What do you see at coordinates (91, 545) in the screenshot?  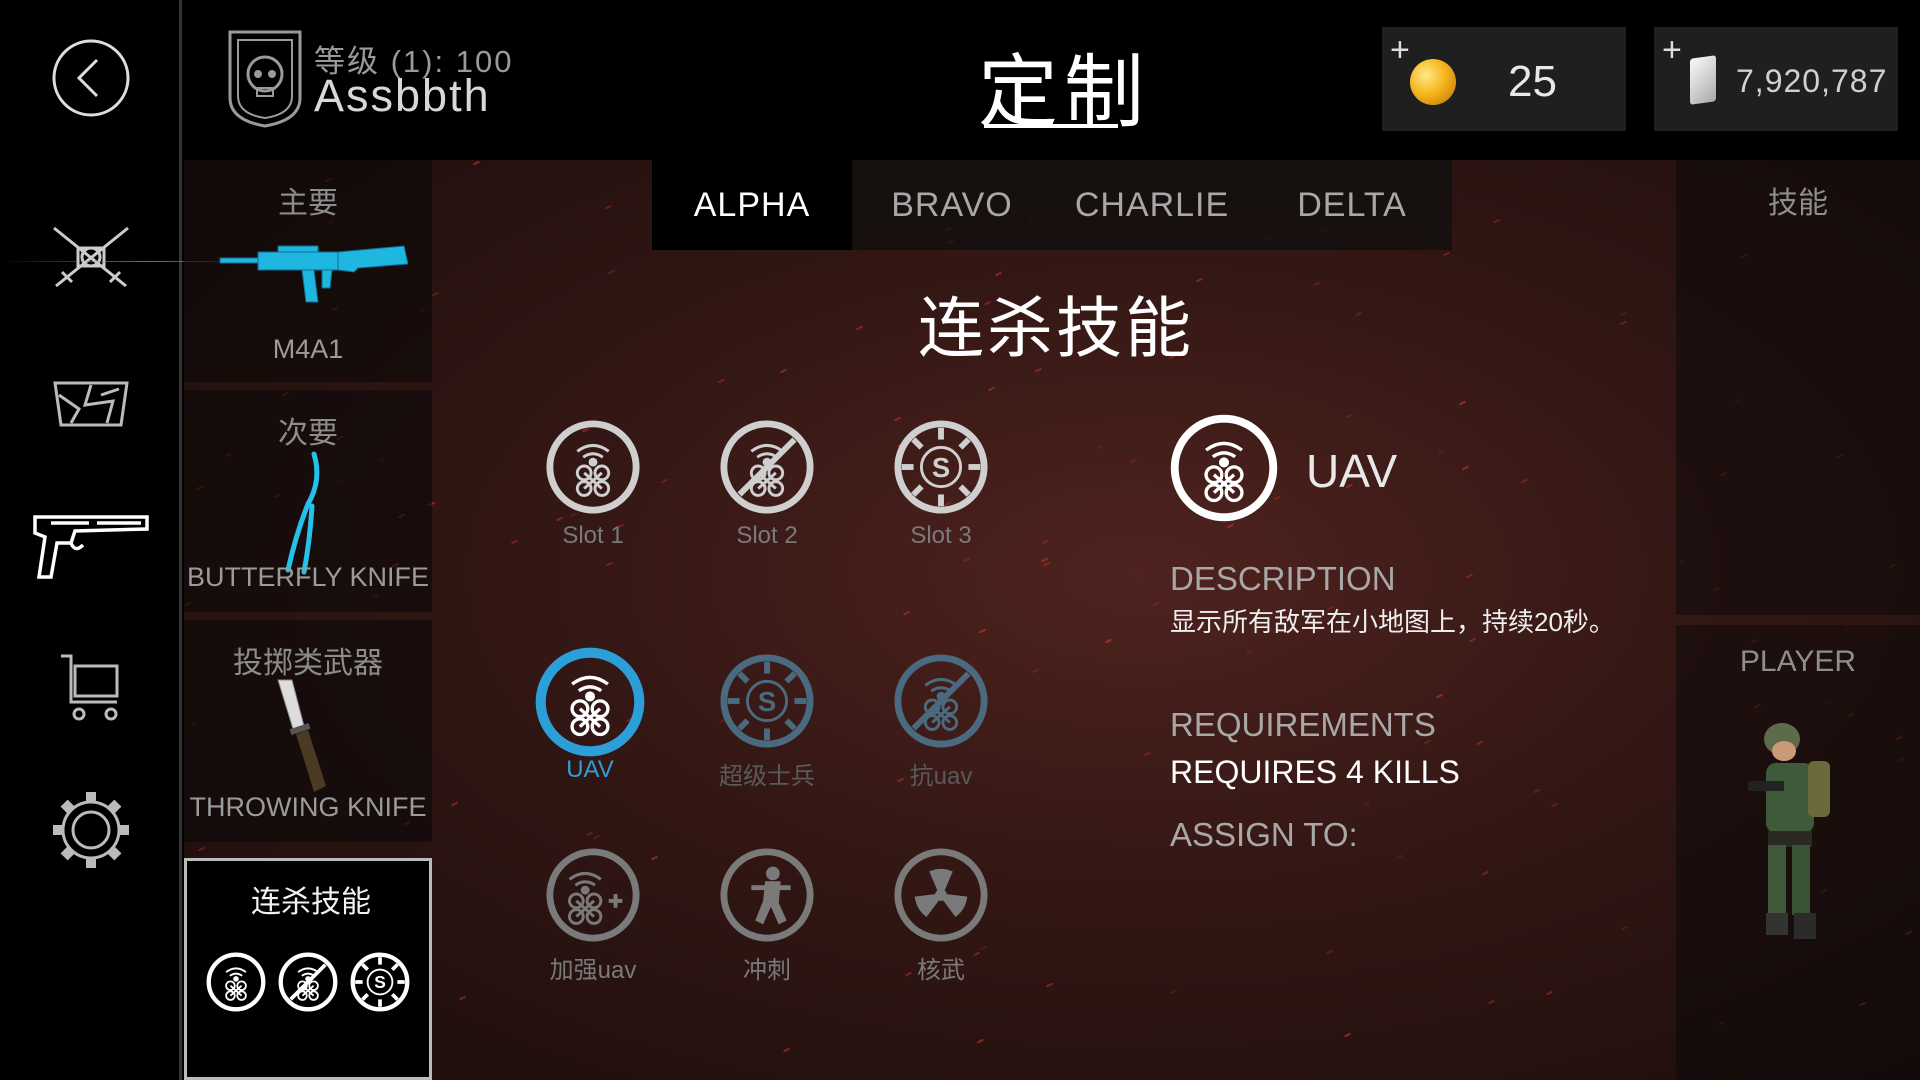 I see `nav-weapon-selected` at bounding box center [91, 545].